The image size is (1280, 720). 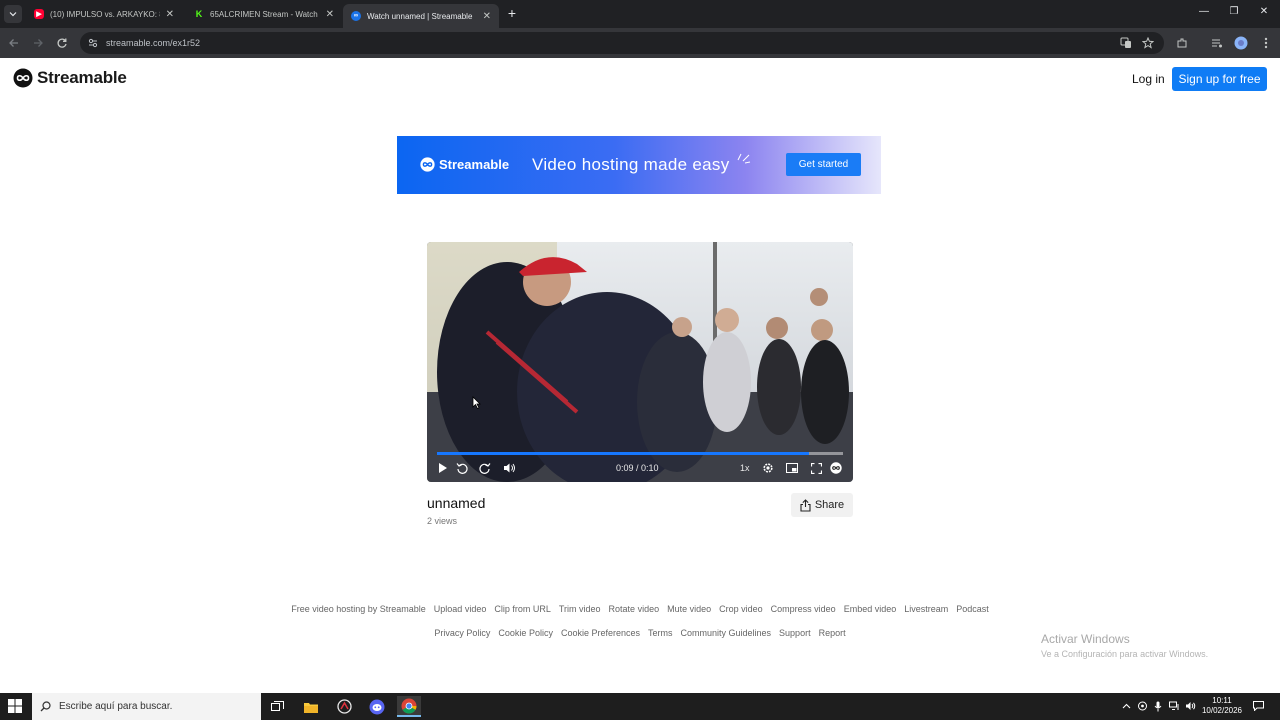 I want to click on pip-icon, so click(x=792, y=468).